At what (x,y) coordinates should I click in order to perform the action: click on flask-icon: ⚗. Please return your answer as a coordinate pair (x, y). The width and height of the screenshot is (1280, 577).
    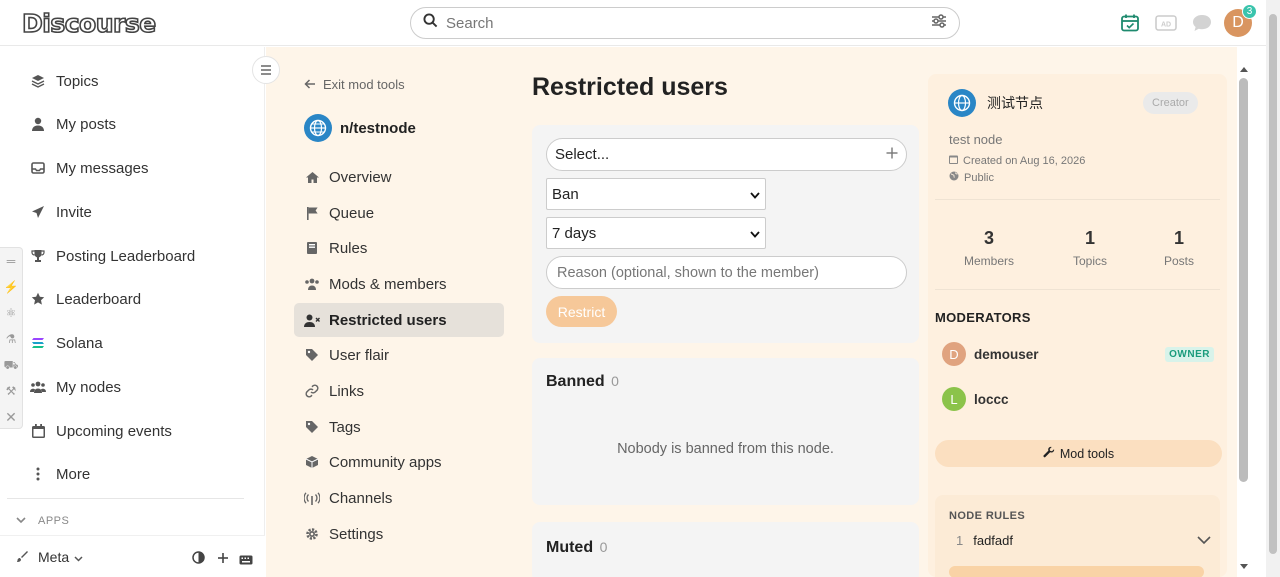
    Looking at the image, I should click on (11, 339).